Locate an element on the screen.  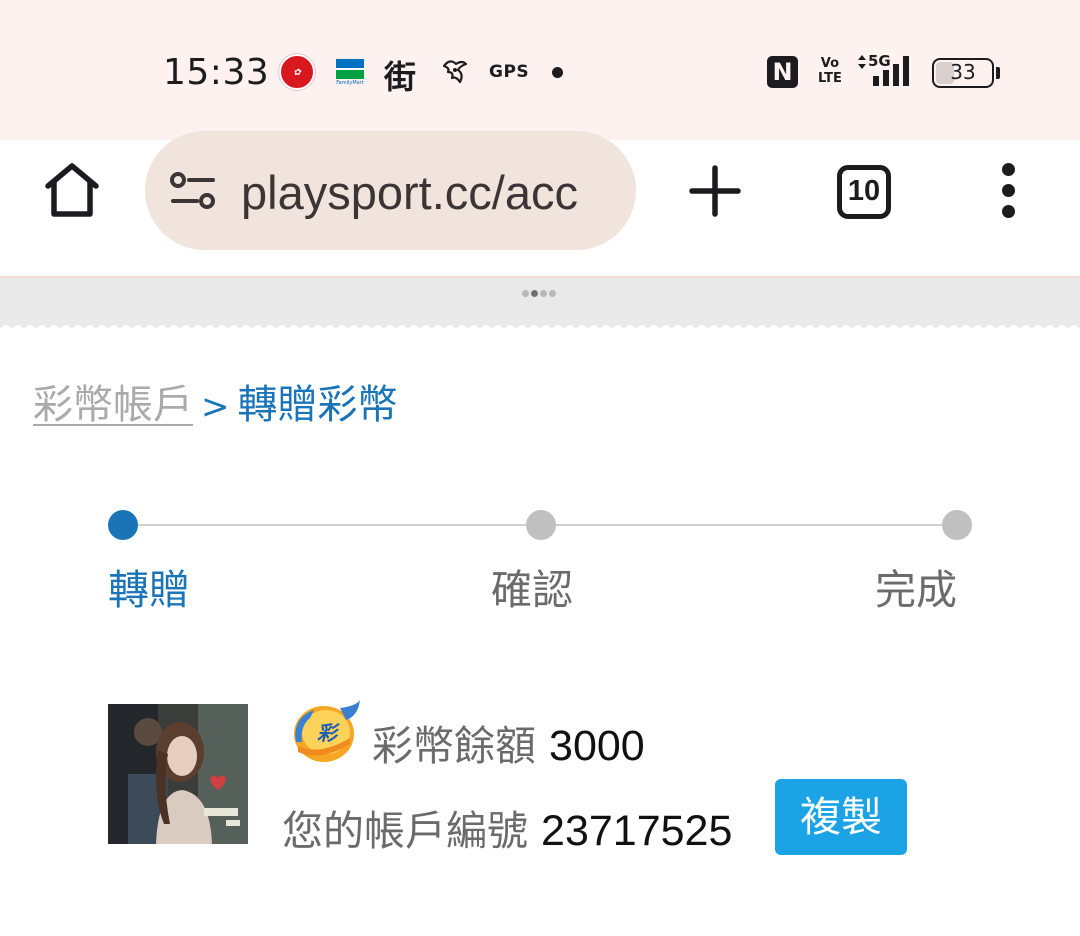
account-id-row: 您的帳戶編號 23717525 is located at coordinates (507, 827).